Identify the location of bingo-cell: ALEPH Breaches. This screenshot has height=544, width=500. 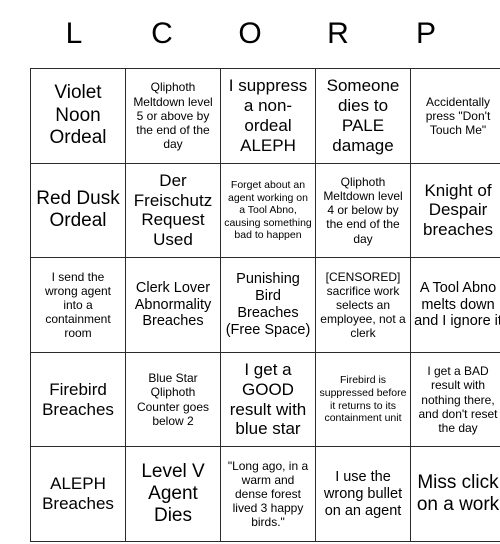
(78, 494).